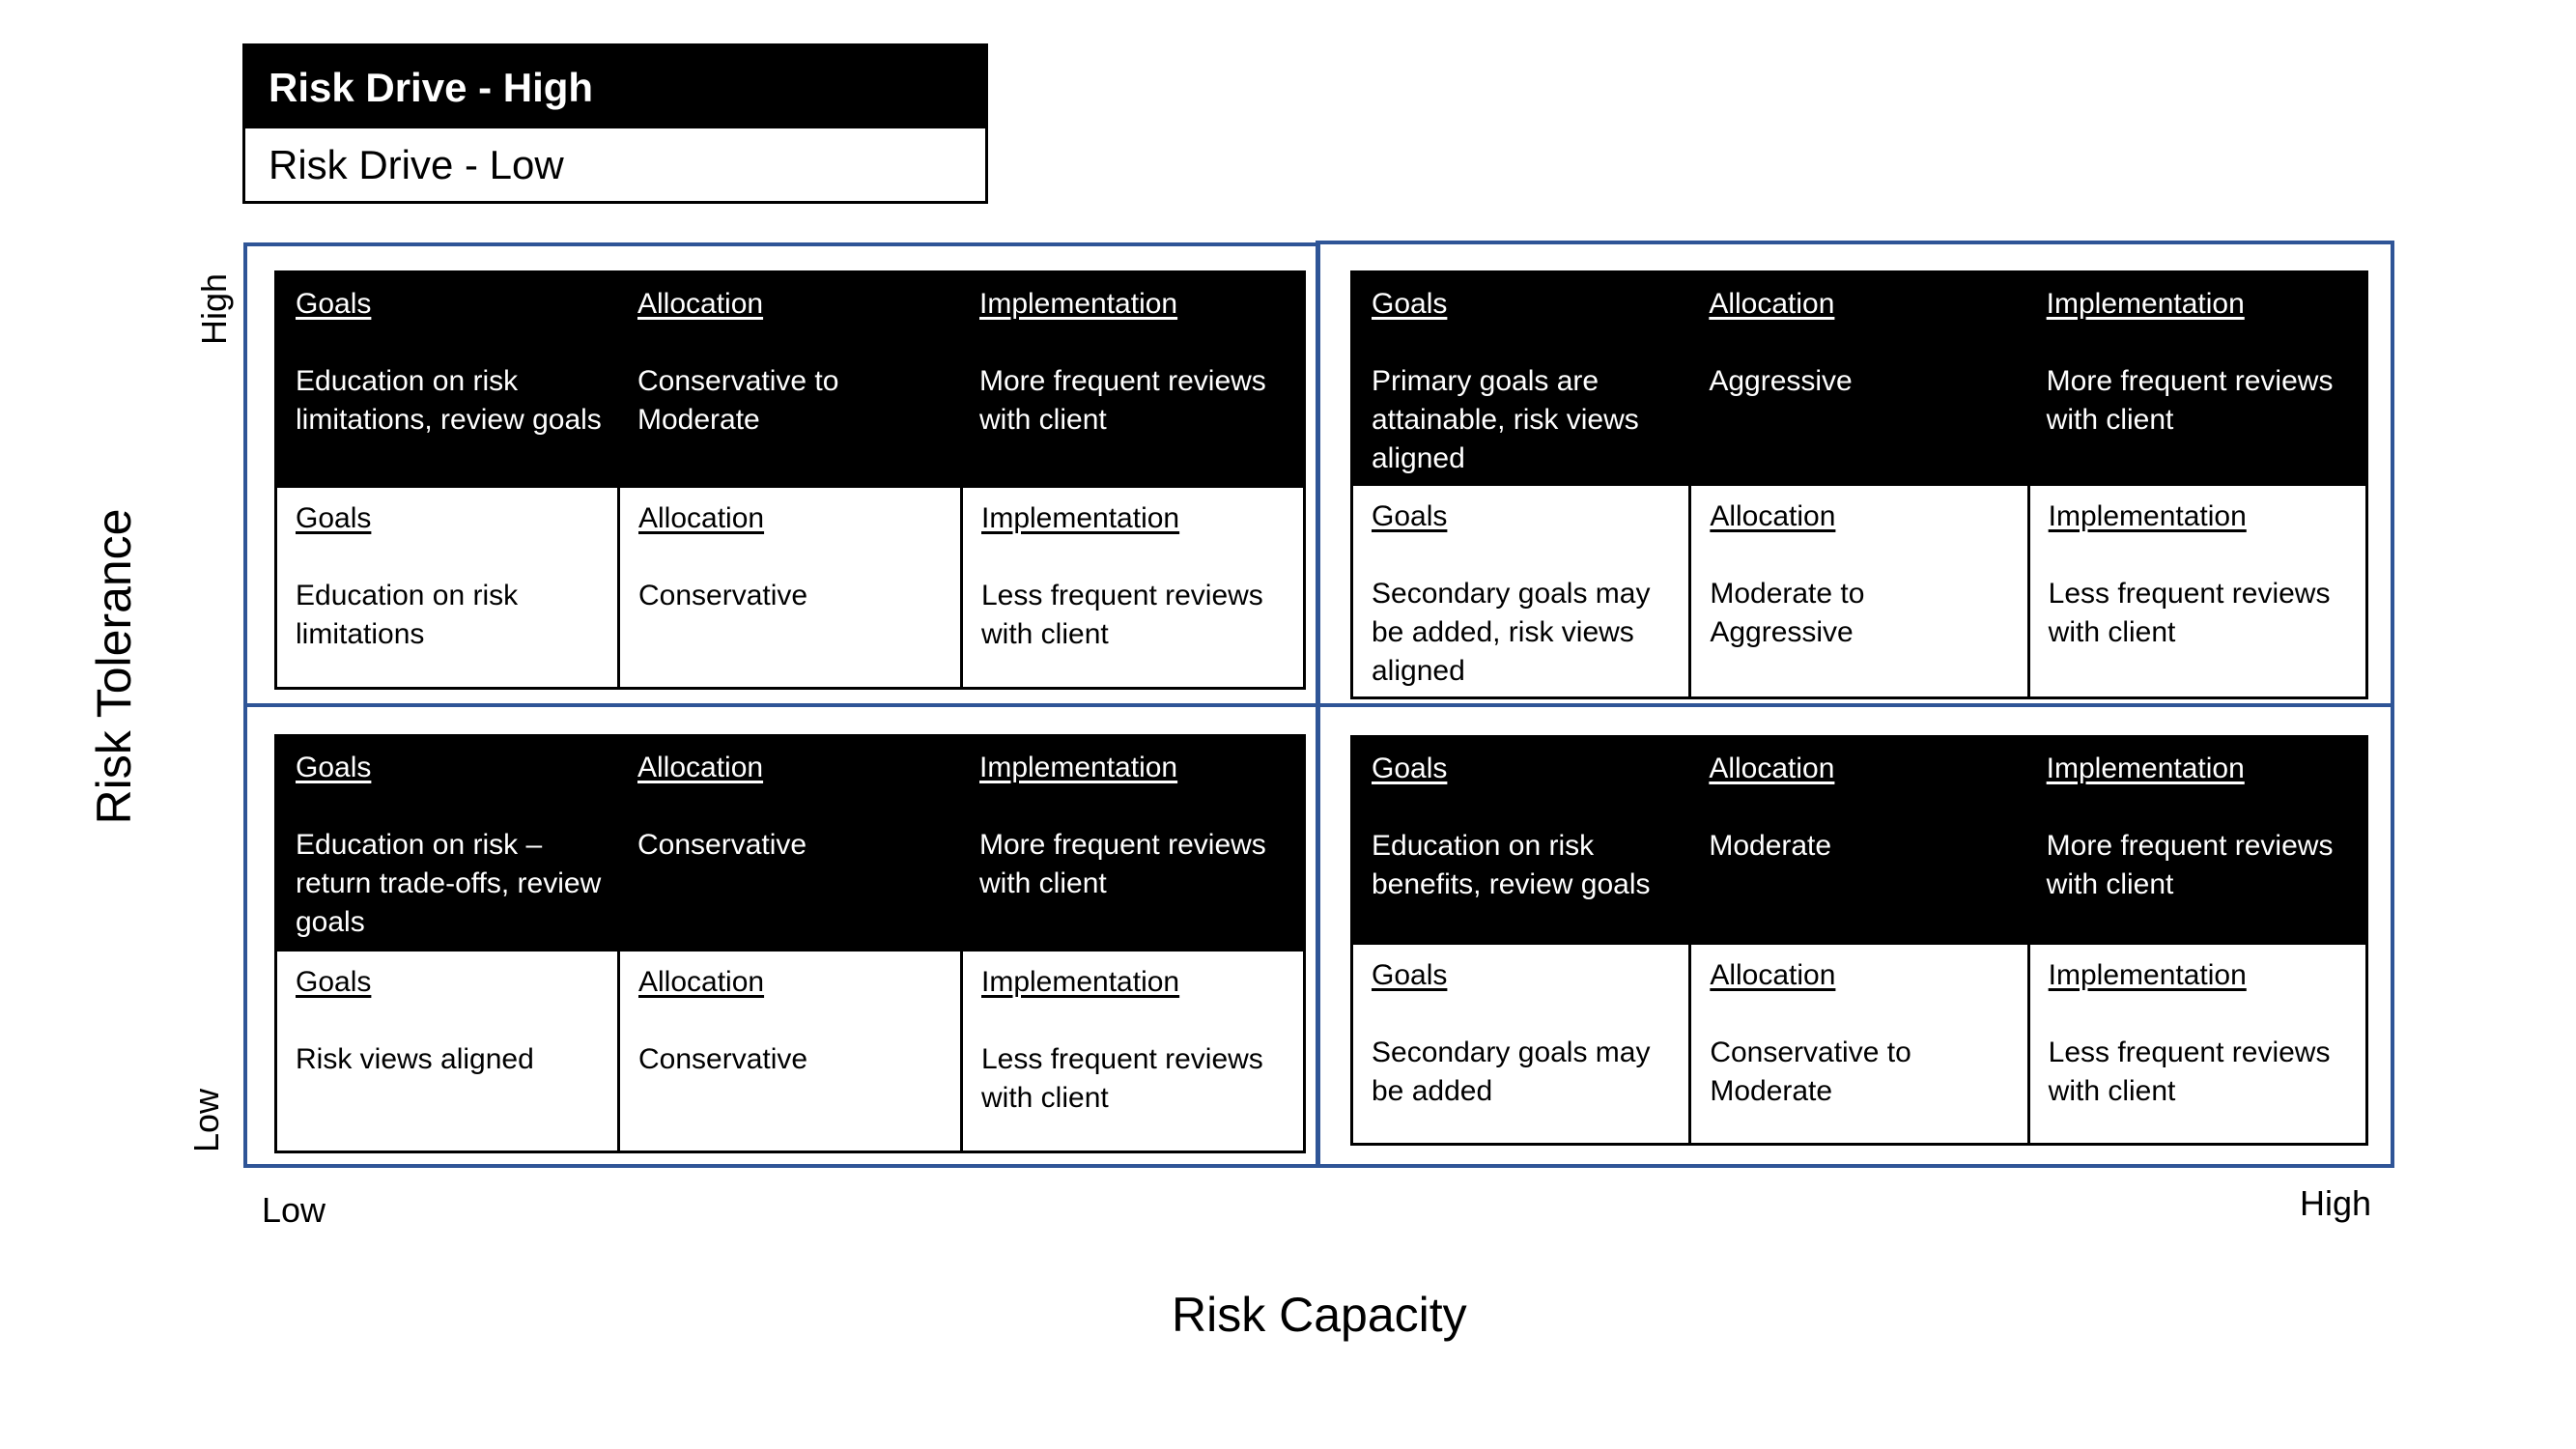 Image resolution: width=2576 pixels, height=1449 pixels. What do you see at coordinates (2336, 1203) in the screenshot?
I see `x-axis-high-label: High` at bounding box center [2336, 1203].